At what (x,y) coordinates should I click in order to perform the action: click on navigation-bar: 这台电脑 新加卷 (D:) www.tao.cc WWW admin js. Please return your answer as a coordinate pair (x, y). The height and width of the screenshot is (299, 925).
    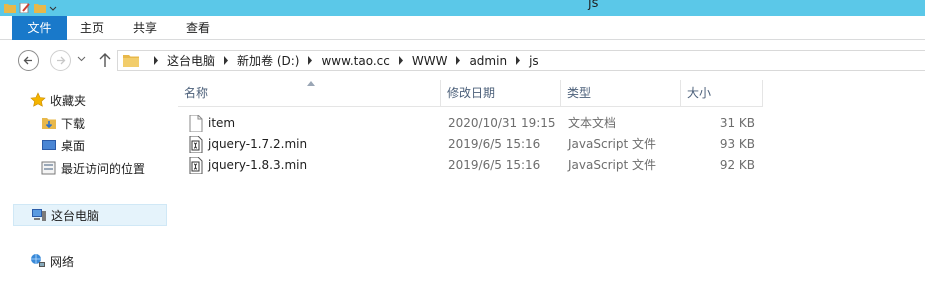
    Looking at the image, I should click on (462, 60).